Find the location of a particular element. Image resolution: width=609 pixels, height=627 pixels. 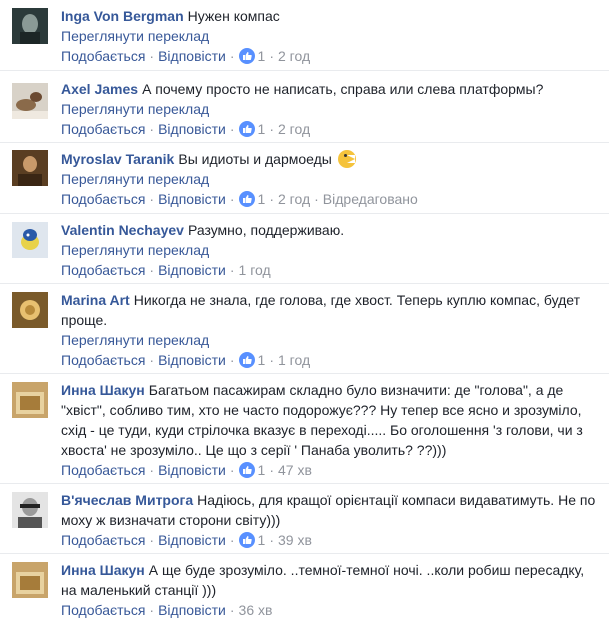

pacman-emoji is located at coordinates (346, 159).